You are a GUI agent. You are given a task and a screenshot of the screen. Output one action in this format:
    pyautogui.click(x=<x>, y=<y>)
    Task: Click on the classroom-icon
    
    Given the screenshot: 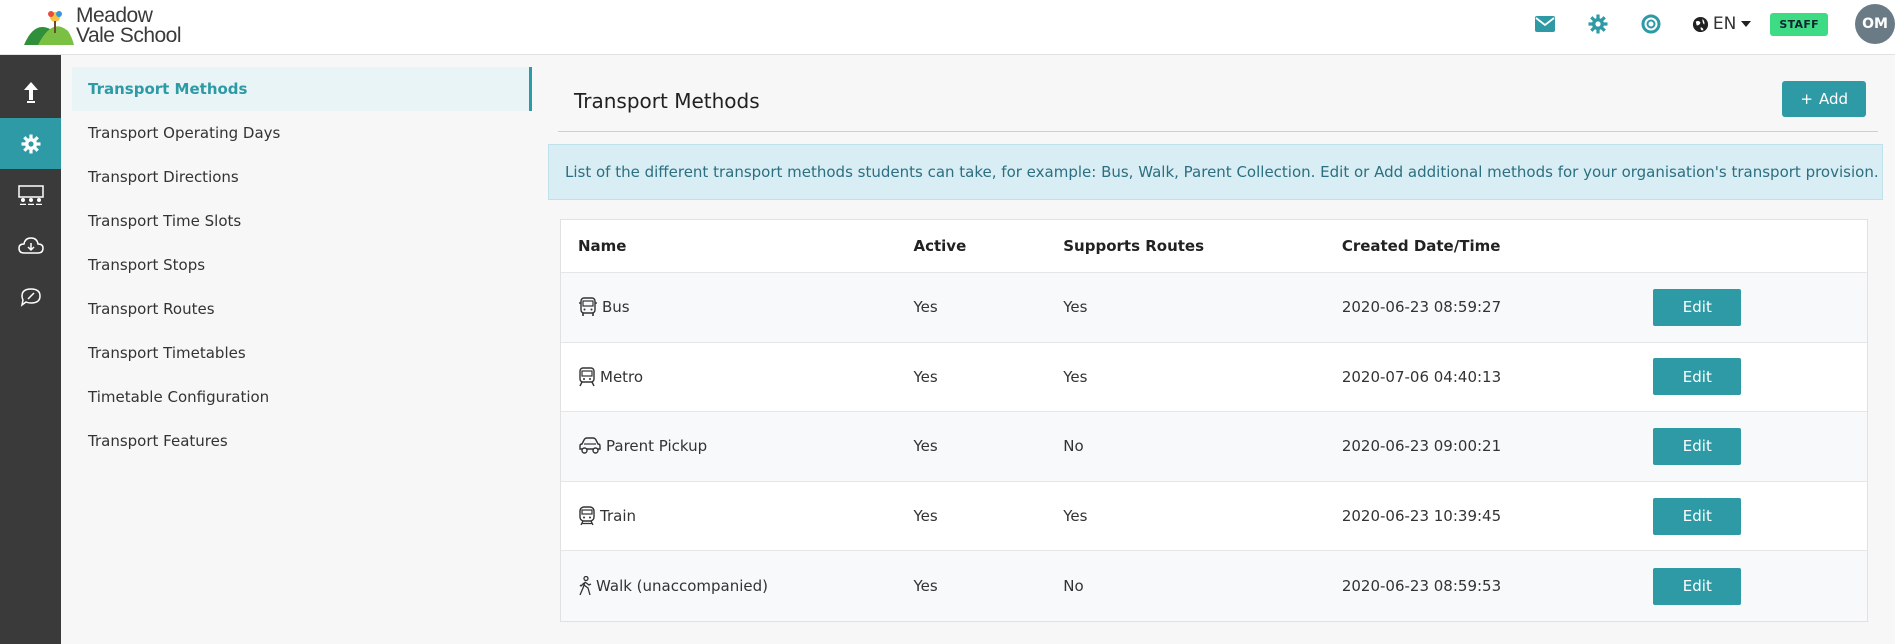 What is the action you would take?
    pyautogui.click(x=30, y=194)
    